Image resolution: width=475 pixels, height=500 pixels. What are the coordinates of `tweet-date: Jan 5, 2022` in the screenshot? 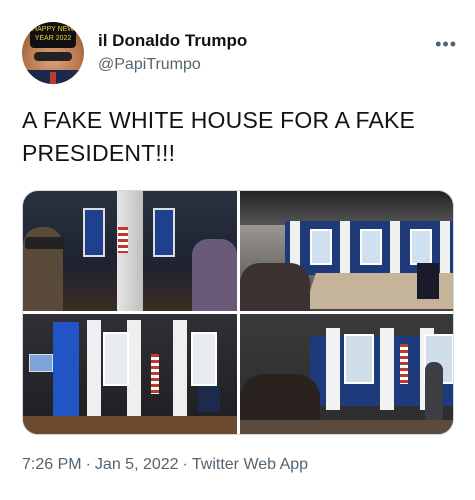 It's located at (137, 464).